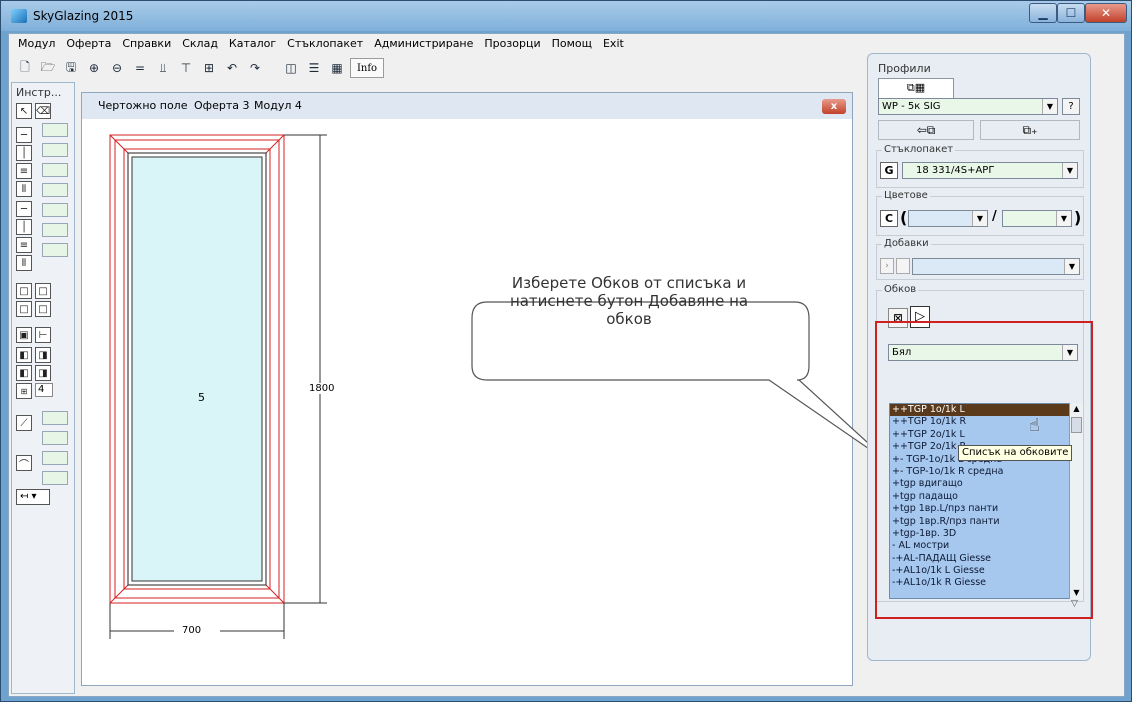 This screenshot has height=702, width=1132. What do you see at coordinates (94, 68) in the screenshot?
I see `zoom-in-icon: ⊕` at bounding box center [94, 68].